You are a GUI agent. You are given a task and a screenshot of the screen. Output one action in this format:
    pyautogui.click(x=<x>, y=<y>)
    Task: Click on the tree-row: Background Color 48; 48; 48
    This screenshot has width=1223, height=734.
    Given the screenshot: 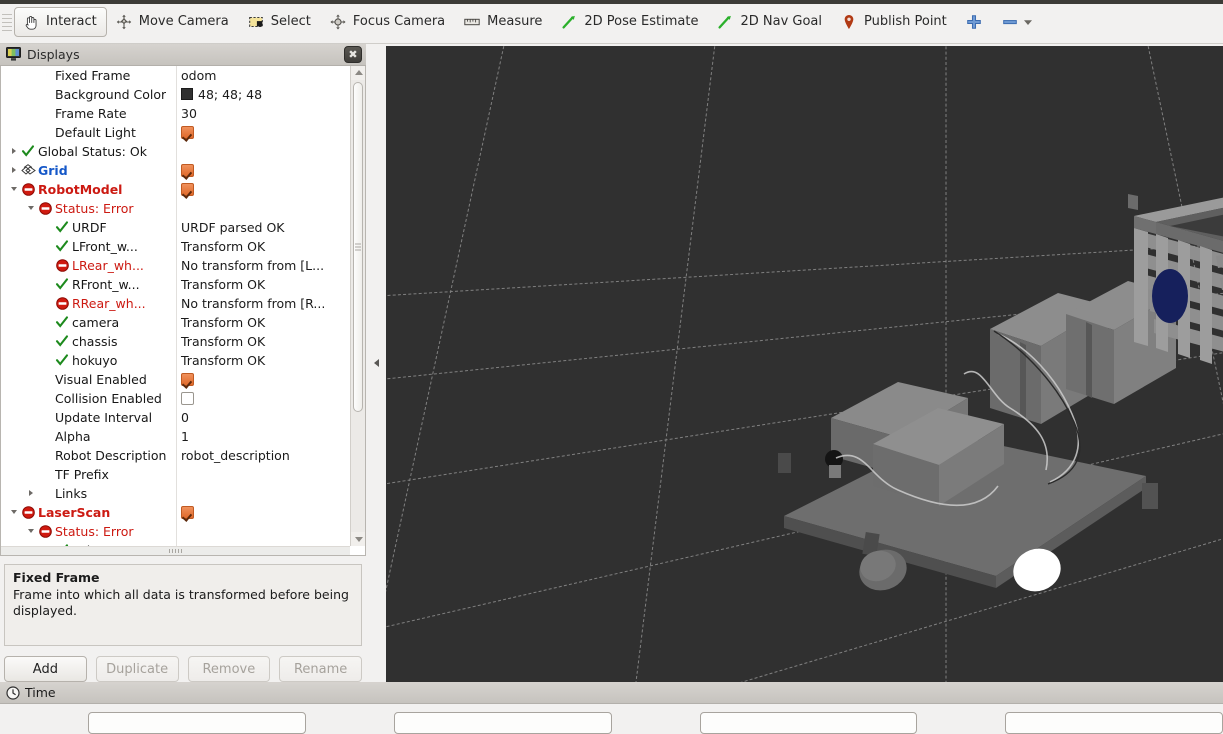 What is the action you would take?
    pyautogui.click(x=175, y=94)
    